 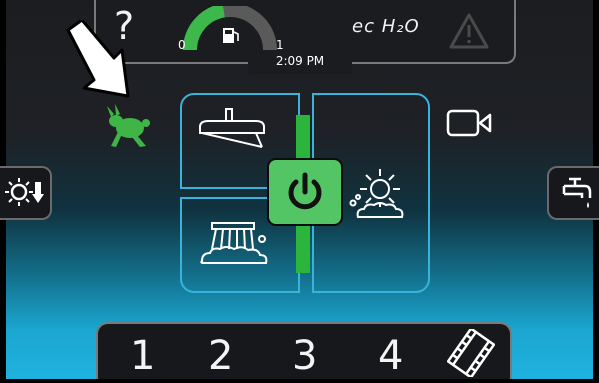 What do you see at coordinates (182, 45) in the screenshot?
I see `fuel-min-label: 0` at bounding box center [182, 45].